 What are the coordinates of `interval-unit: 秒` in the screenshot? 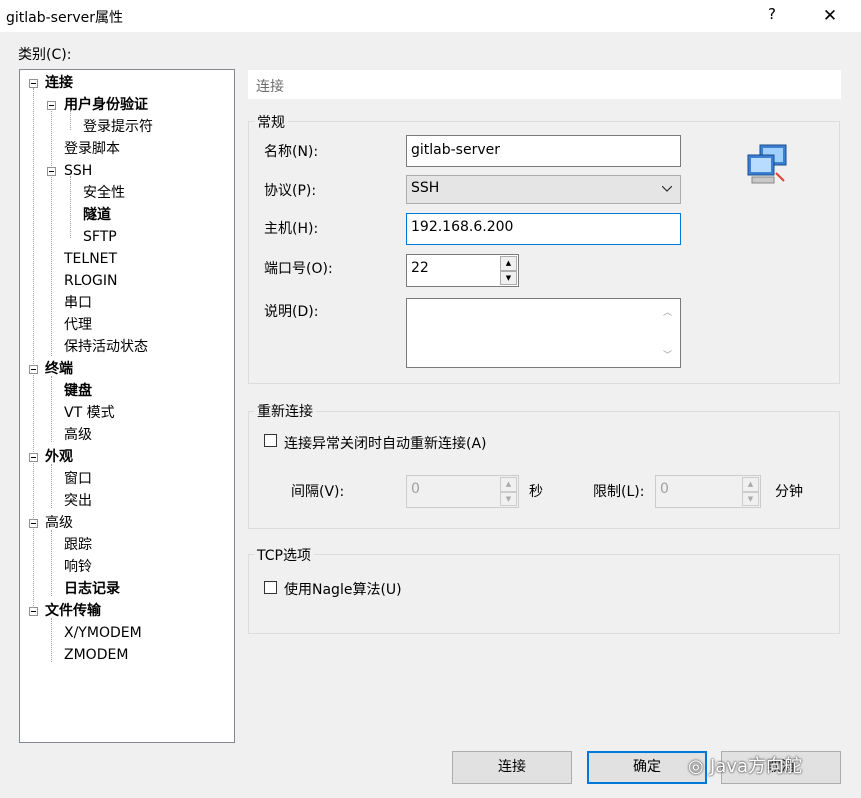 It's located at (536, 492).